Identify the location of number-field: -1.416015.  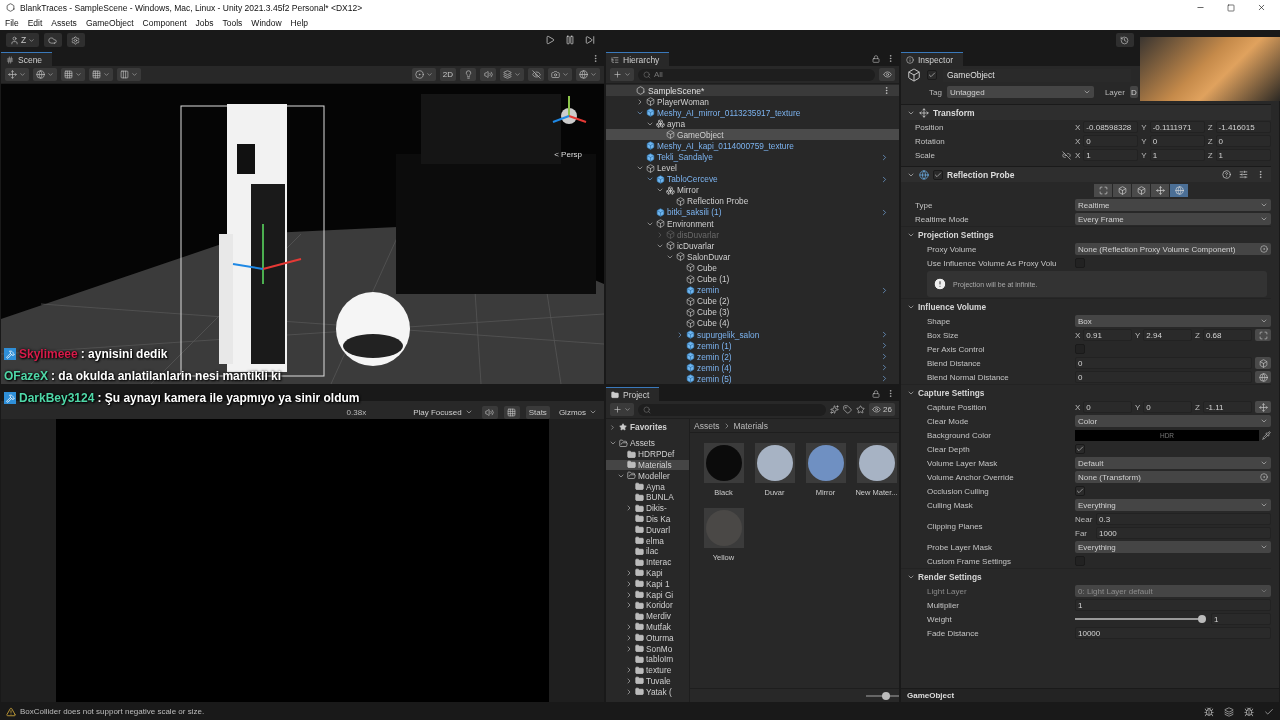
(1243, 127).